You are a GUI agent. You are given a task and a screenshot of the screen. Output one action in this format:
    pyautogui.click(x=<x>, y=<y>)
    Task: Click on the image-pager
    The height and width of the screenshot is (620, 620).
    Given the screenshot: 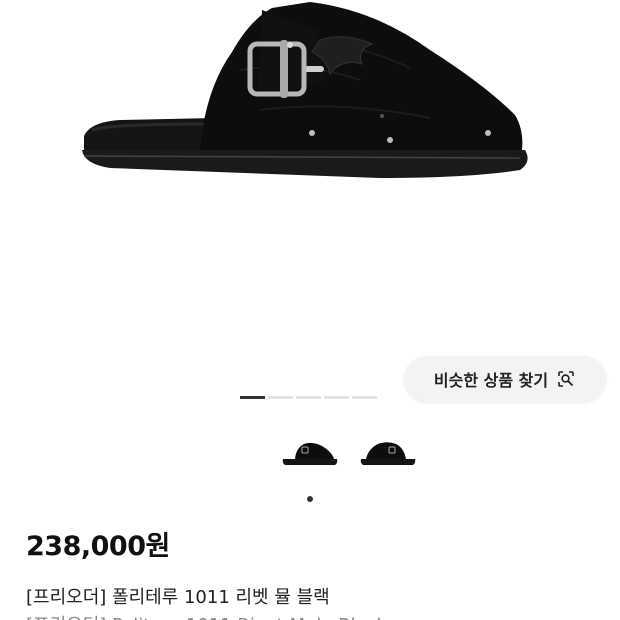 What is the action you would take?
    pyautogui.click(x=308, y=397)
    